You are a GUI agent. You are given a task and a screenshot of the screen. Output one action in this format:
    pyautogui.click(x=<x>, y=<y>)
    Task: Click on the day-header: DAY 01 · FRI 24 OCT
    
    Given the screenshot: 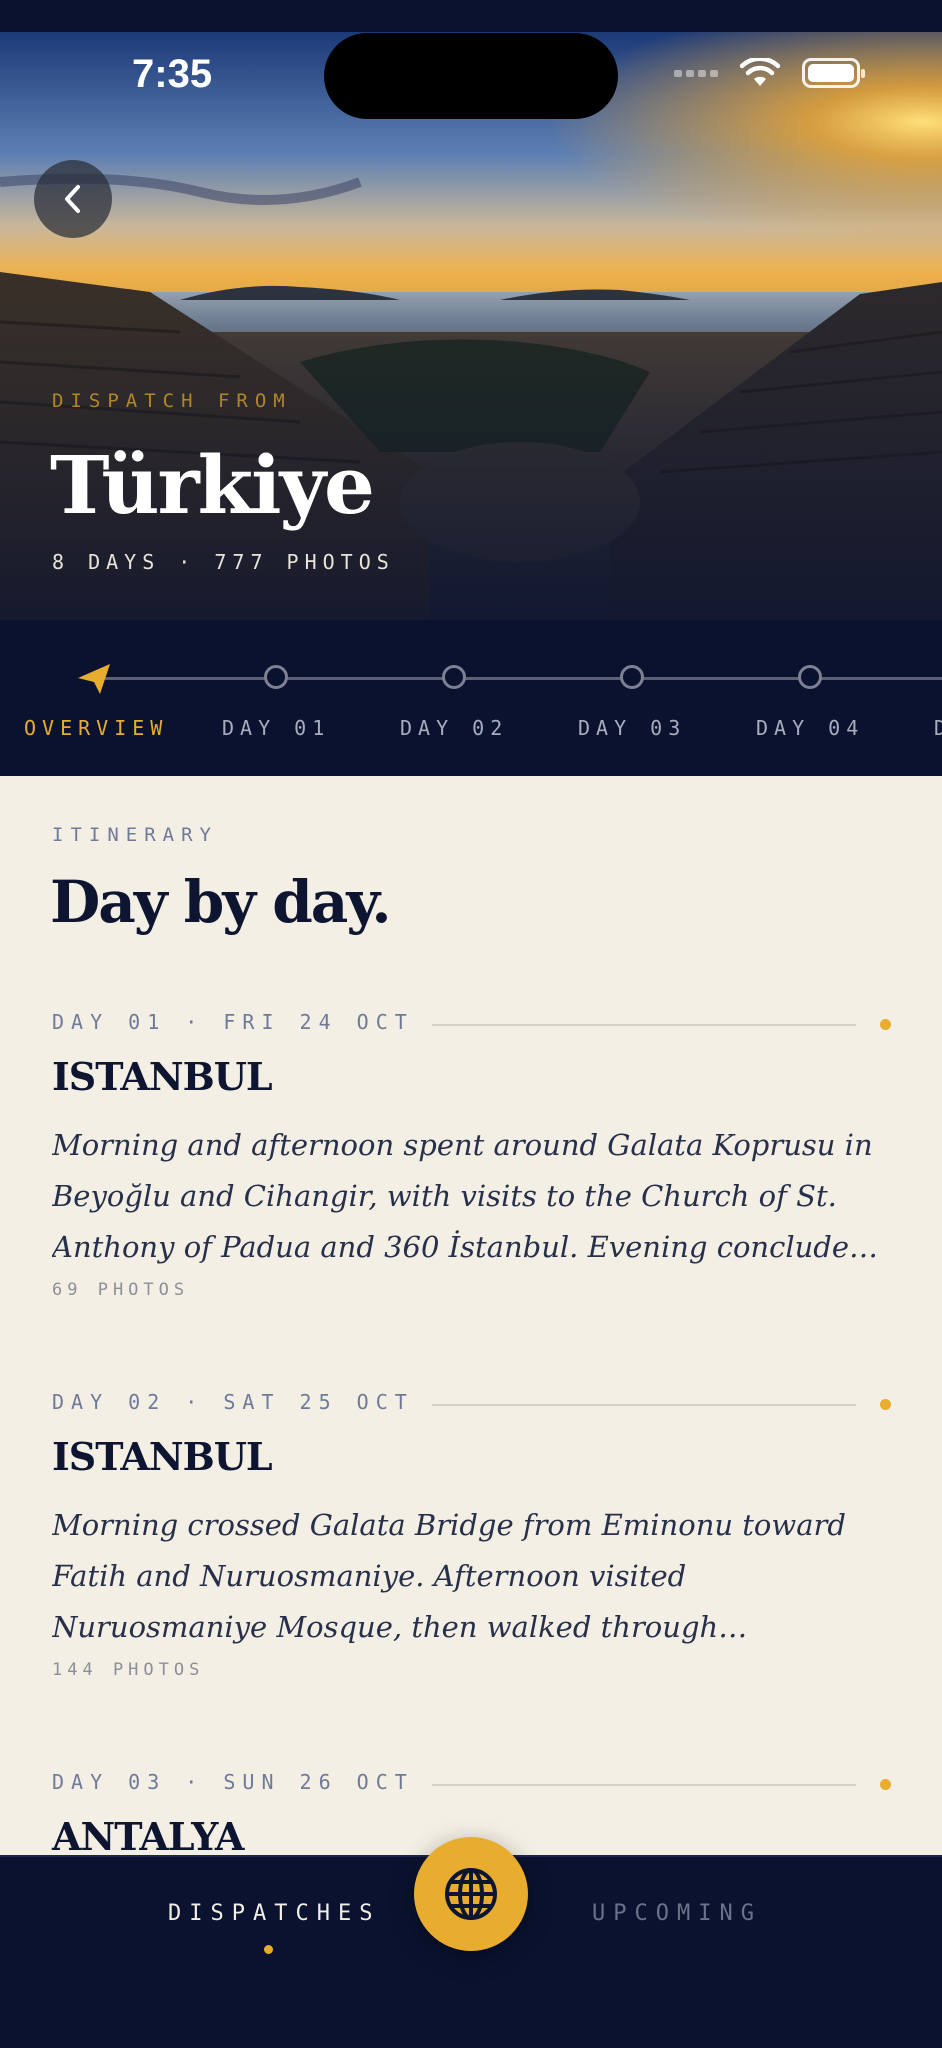 What is the action you would take?
    pyautogui.click(x=472, y=1025)
    